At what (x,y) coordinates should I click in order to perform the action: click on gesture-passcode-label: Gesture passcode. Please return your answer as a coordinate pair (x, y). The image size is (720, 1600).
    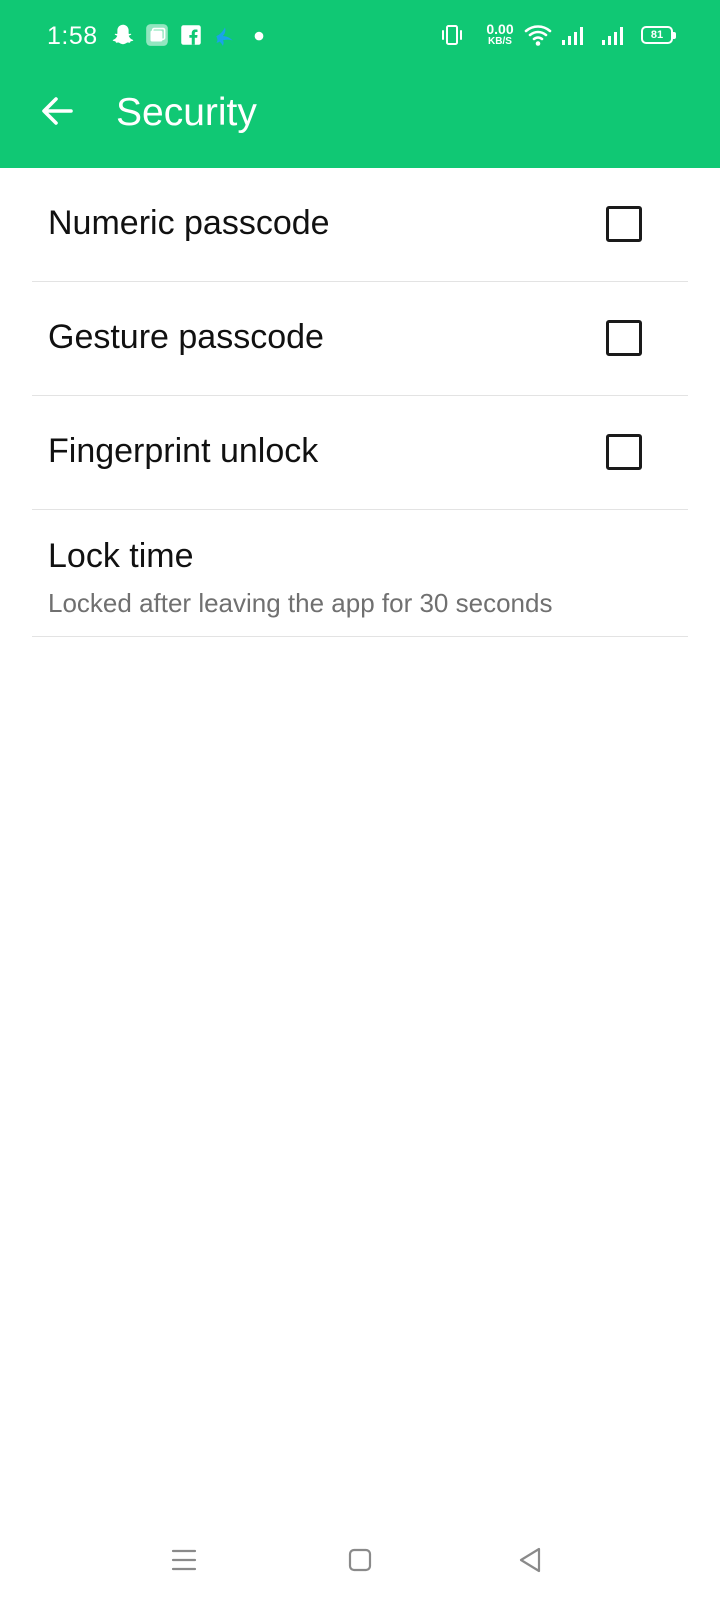
    Looking at the image, I should click on (186, 337).